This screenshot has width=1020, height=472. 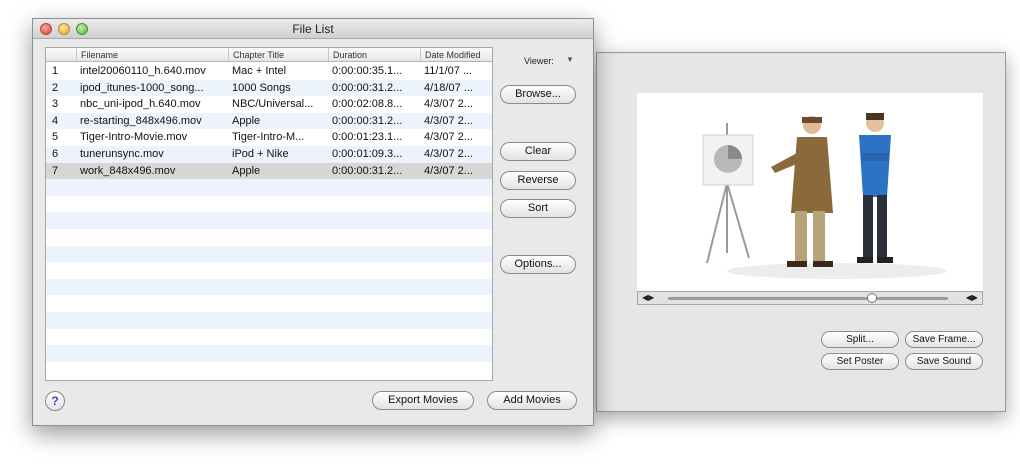 What do you see at coordinates (259, 71) in the screenshot?
I see `row-chapter-title: Mac + Intel` at bounding box center [259, 71].